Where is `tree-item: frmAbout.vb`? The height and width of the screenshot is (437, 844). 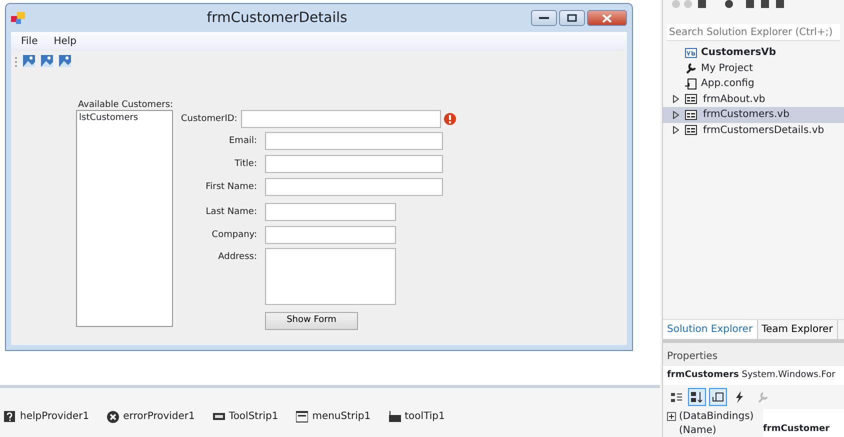
tree-item: frmAbout.vb is located at coordinates (734, 99).